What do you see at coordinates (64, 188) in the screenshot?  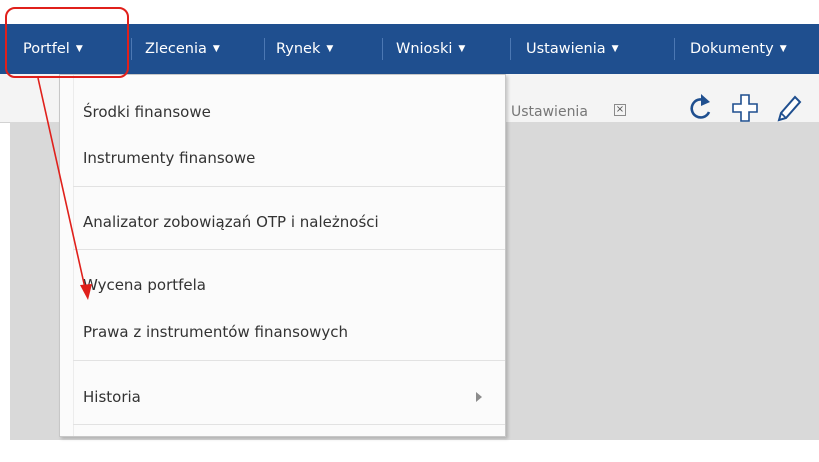 I see `annotation-arrow-icon` at bounding box center [64, 188].